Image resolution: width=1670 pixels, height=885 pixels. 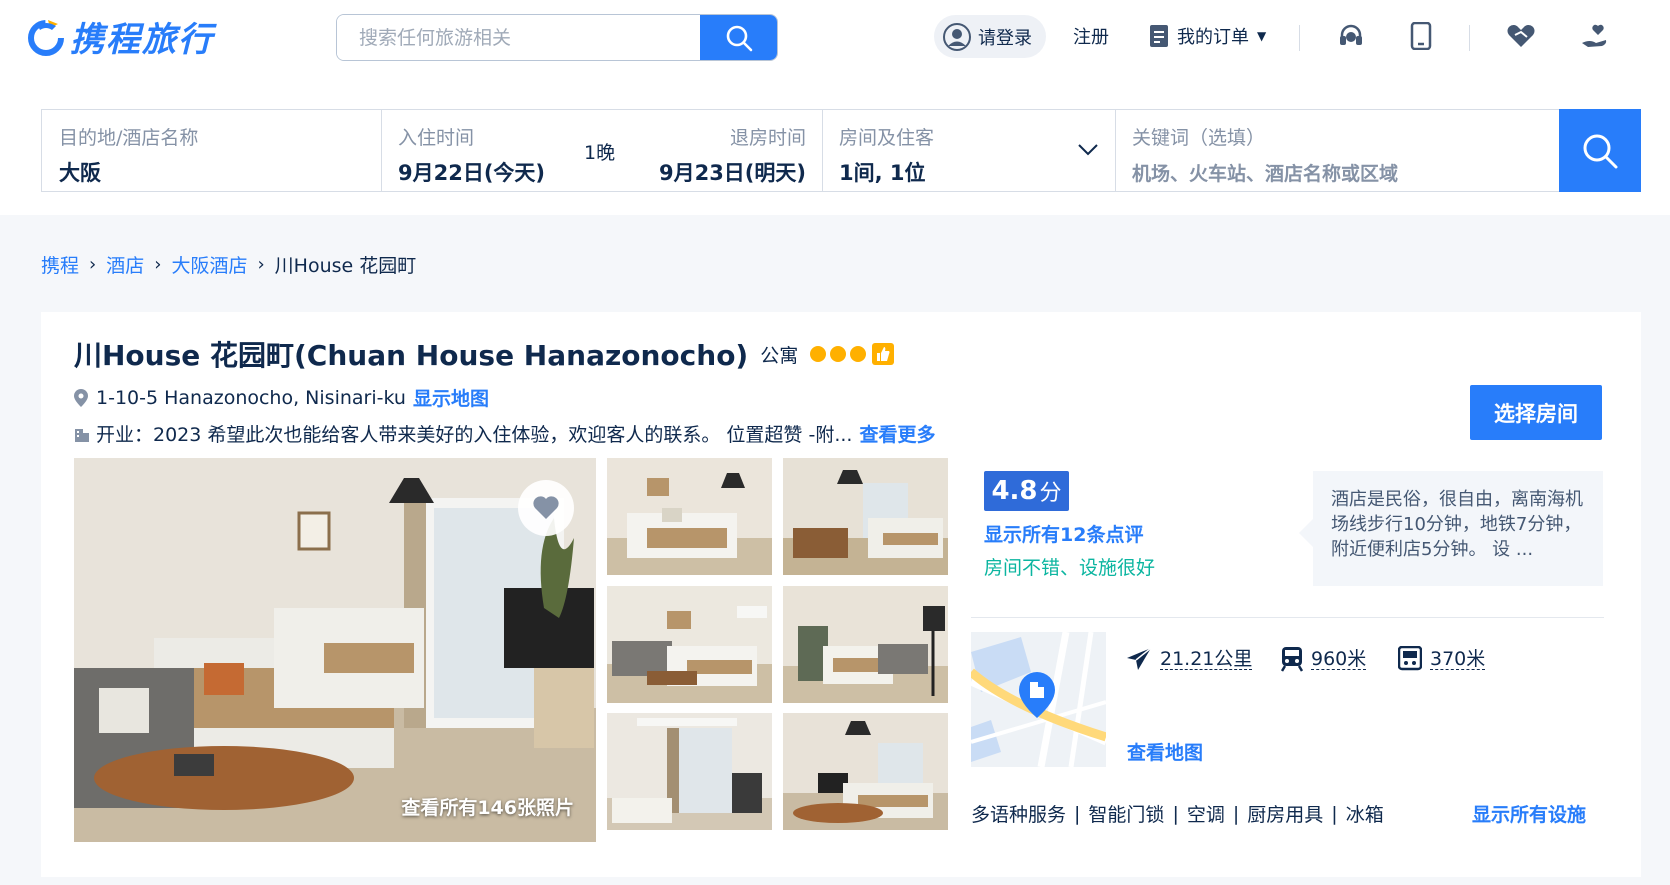 What do you see at coordinates (1014, 491) in the screenshot?
I see `review-score: 4.8` at bounding box center [1014, 491].